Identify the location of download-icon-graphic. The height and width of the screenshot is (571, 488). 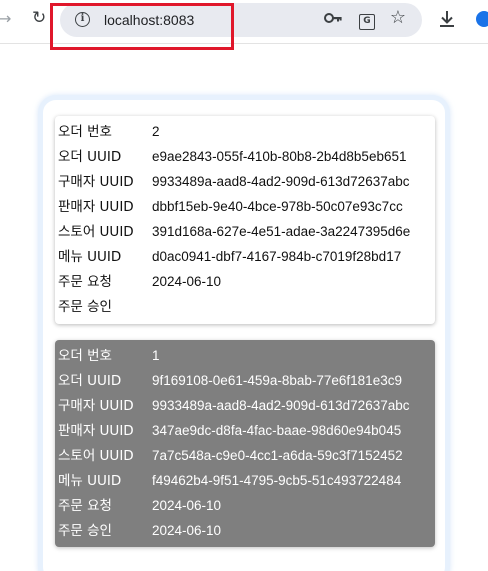
(447, 19).